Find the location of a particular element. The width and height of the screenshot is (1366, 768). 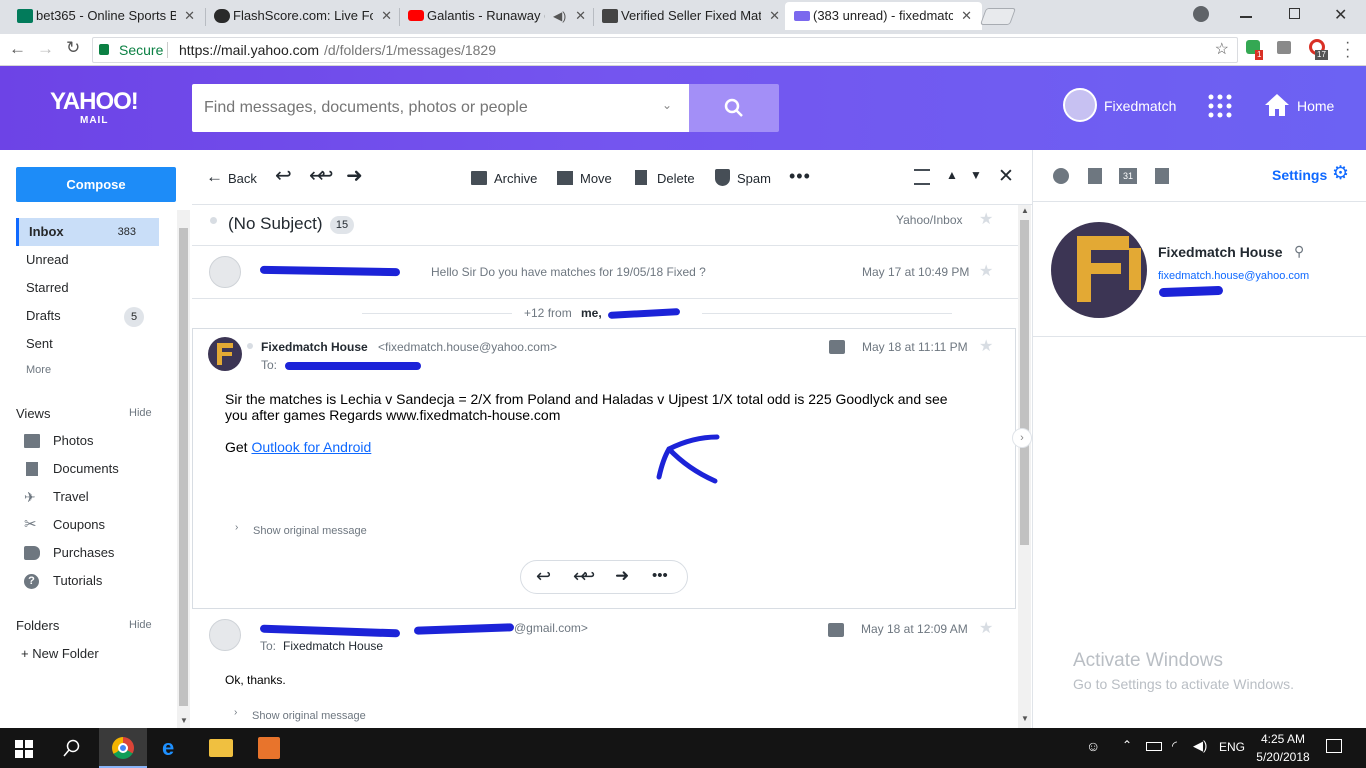

chevron-right-icon: › is located at coordinates (235, 712).